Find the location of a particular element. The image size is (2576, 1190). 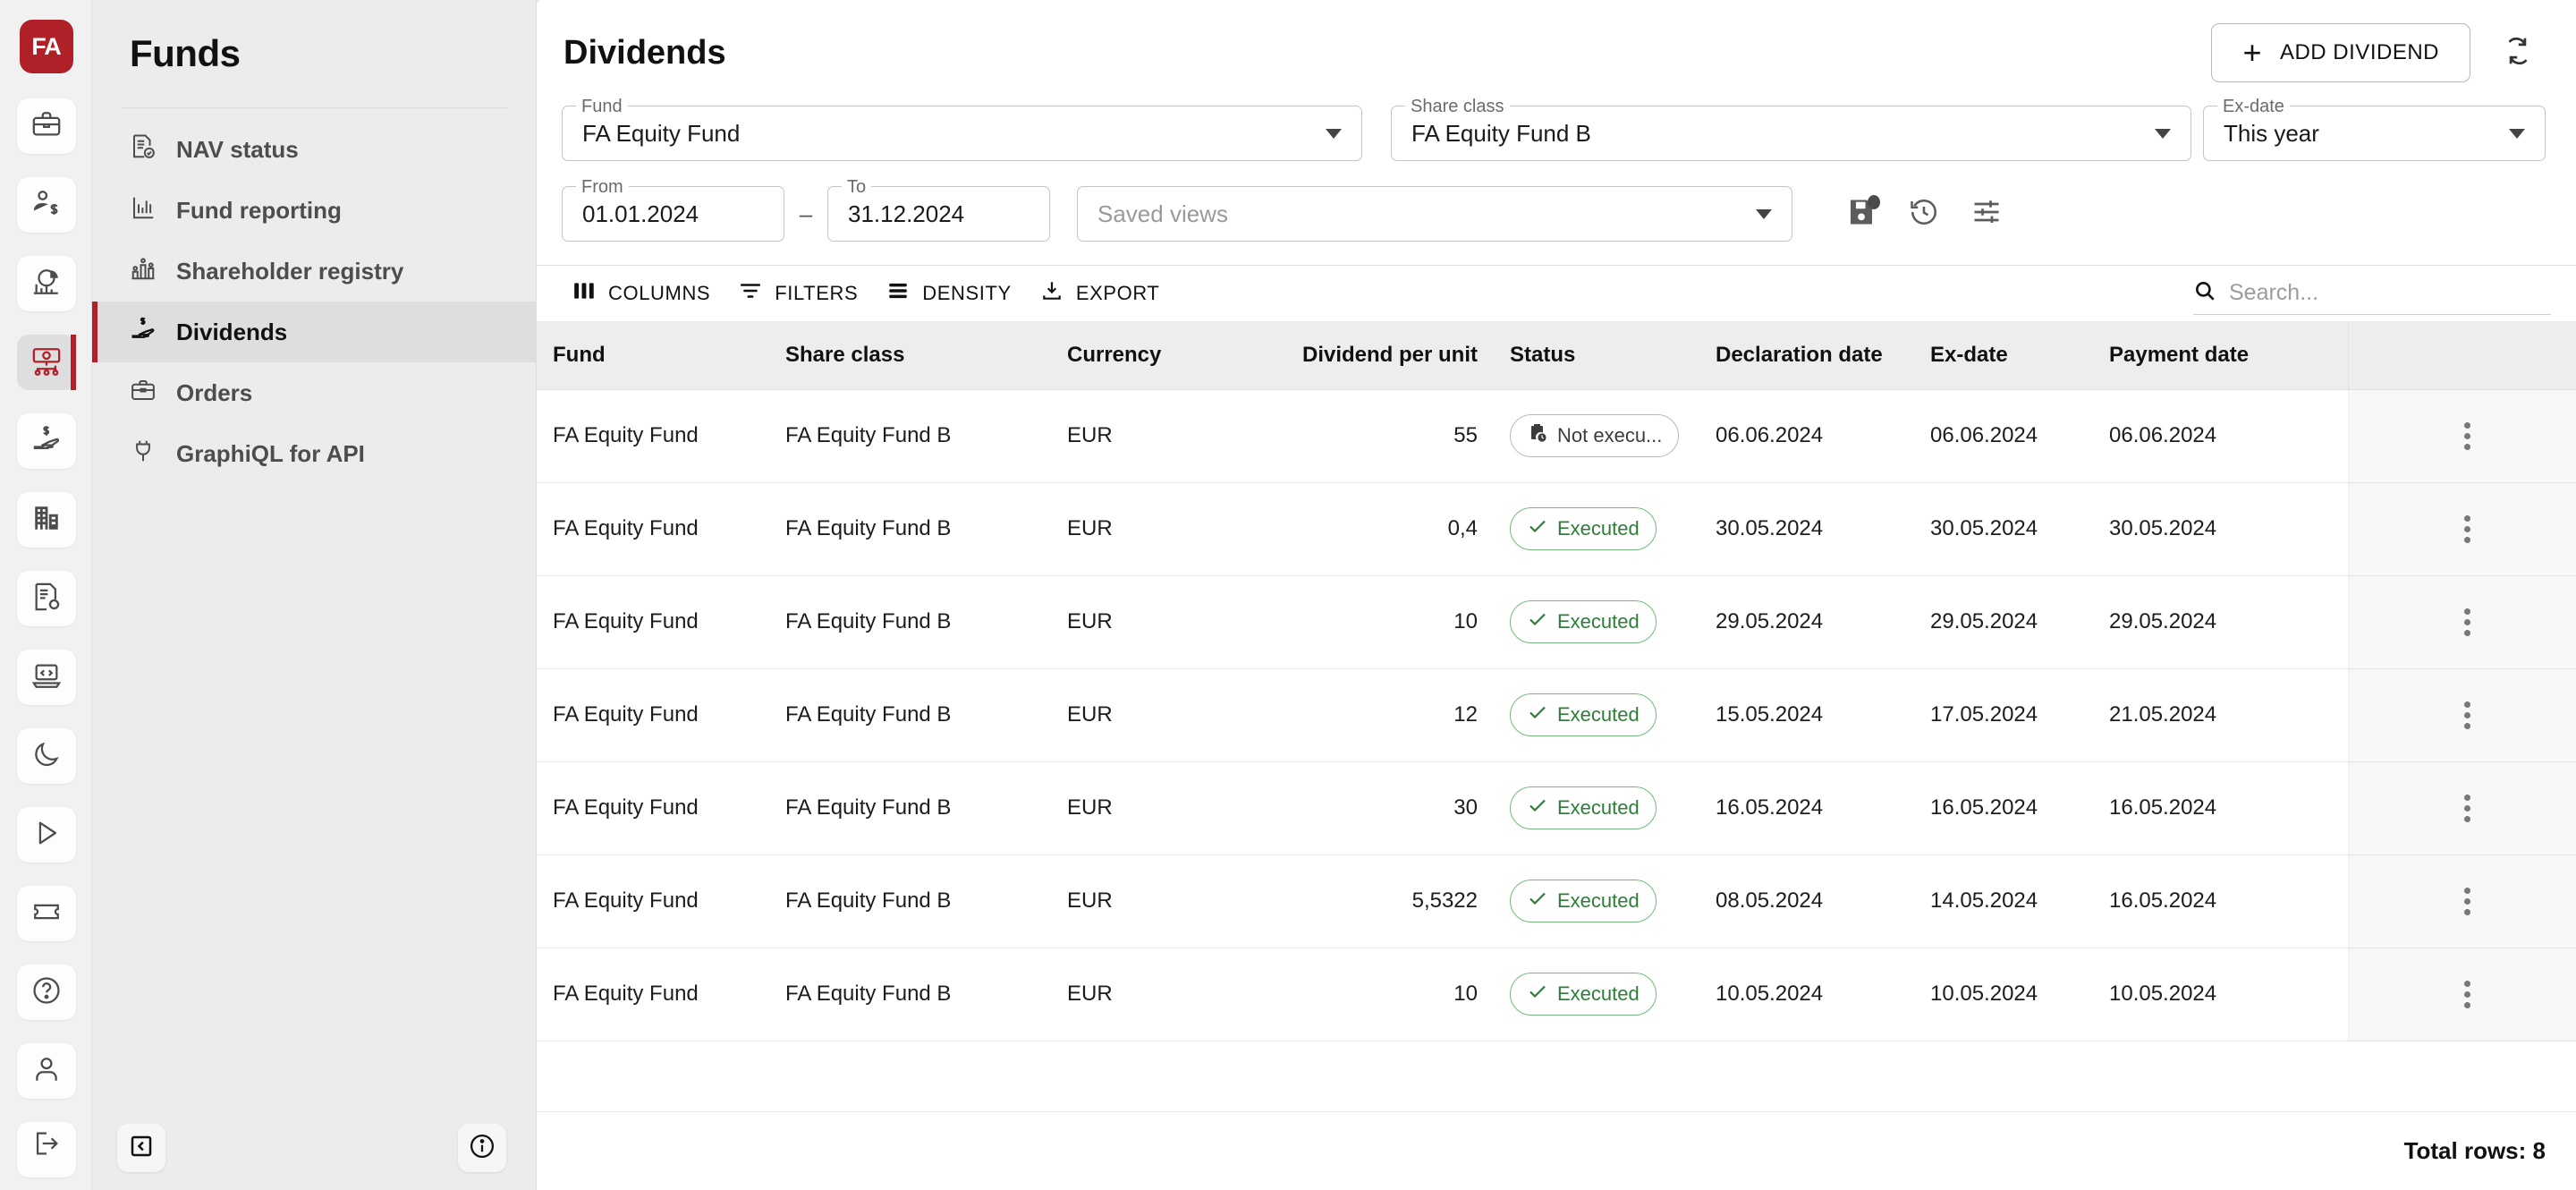

column-header-share-class: Share class is located at coordinates (910, 355).